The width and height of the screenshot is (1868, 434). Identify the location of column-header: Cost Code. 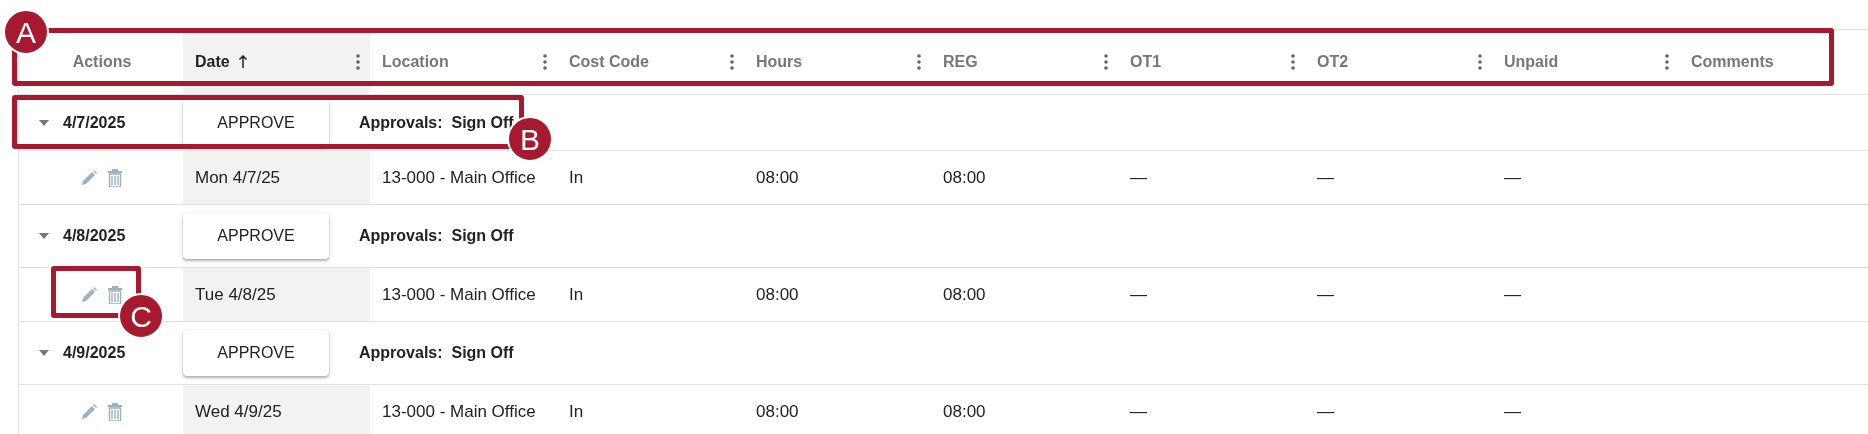
(609, 62).